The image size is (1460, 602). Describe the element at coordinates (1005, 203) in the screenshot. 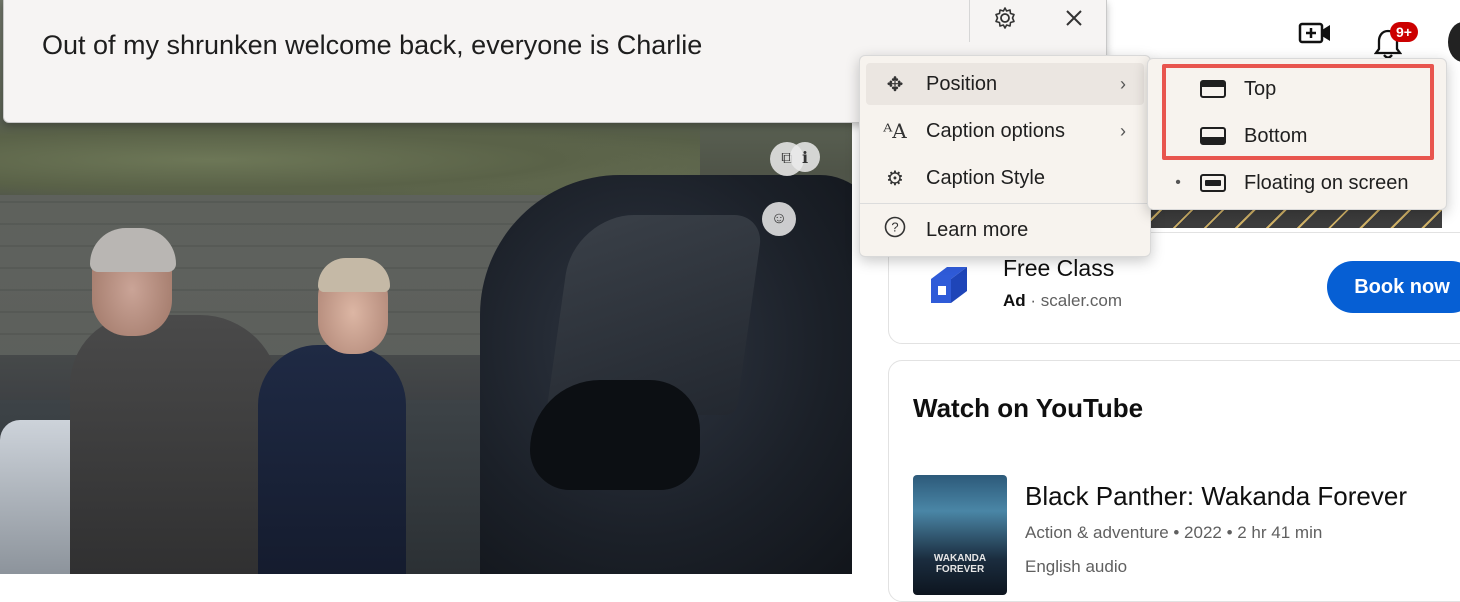

I see `menu-divider` at that location.